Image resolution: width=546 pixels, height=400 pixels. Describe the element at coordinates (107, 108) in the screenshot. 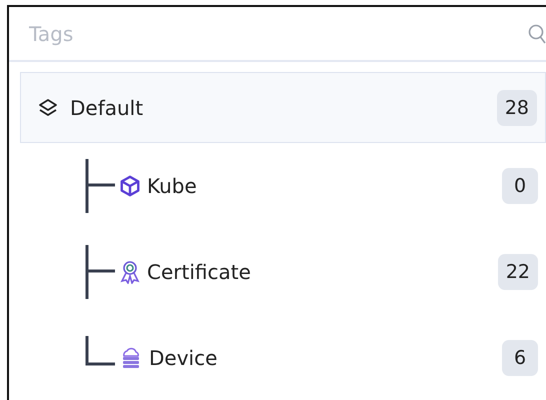

I see `item-label: Default` at that location.